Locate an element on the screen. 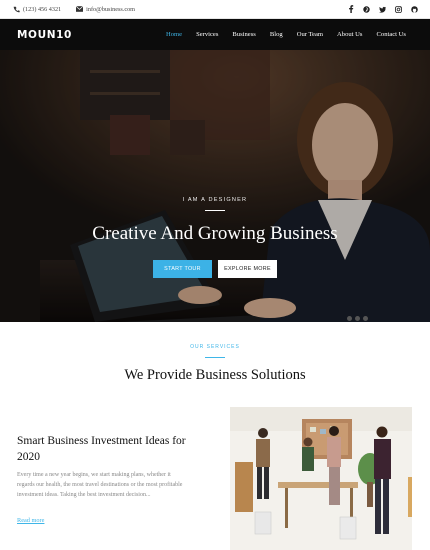  nav-item-contact-us: Contact Us is located at coordinates (392, 34).